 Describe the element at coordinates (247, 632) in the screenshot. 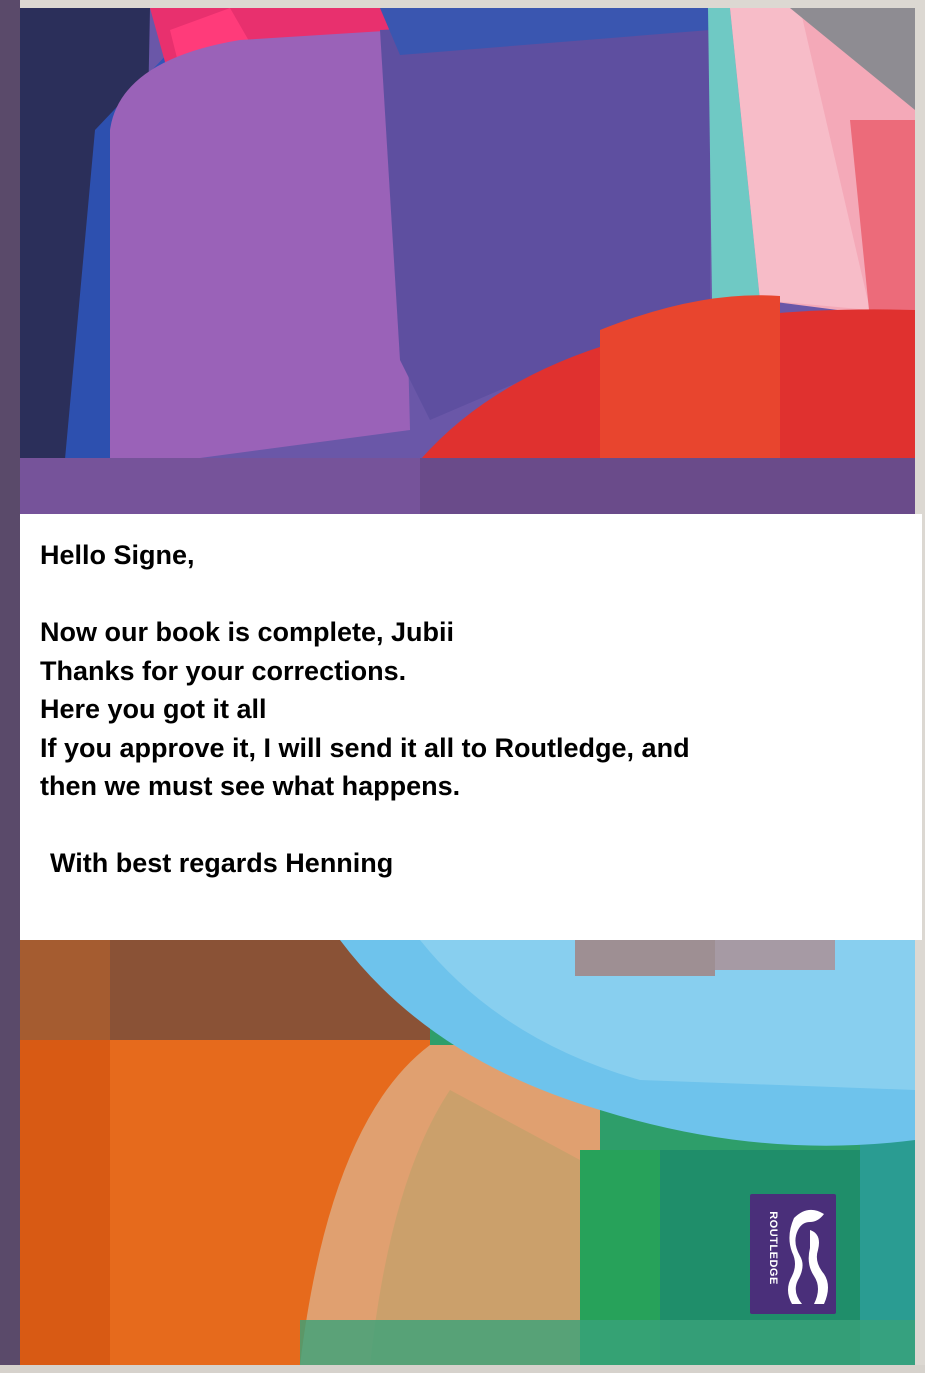

I see `note-line: Now our book is complete, Jubii` at that location.